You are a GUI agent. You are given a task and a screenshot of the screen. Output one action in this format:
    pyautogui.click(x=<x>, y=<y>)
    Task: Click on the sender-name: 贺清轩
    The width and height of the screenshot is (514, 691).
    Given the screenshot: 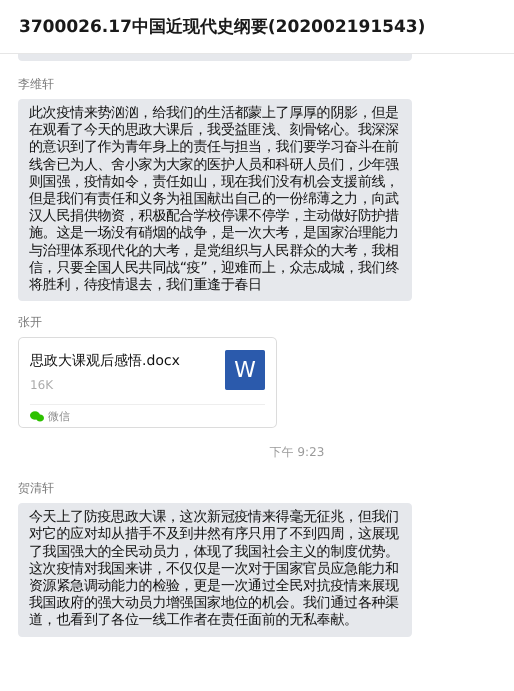 What is the action you would take?
    pyautogui.click(x=36, y=489)
    